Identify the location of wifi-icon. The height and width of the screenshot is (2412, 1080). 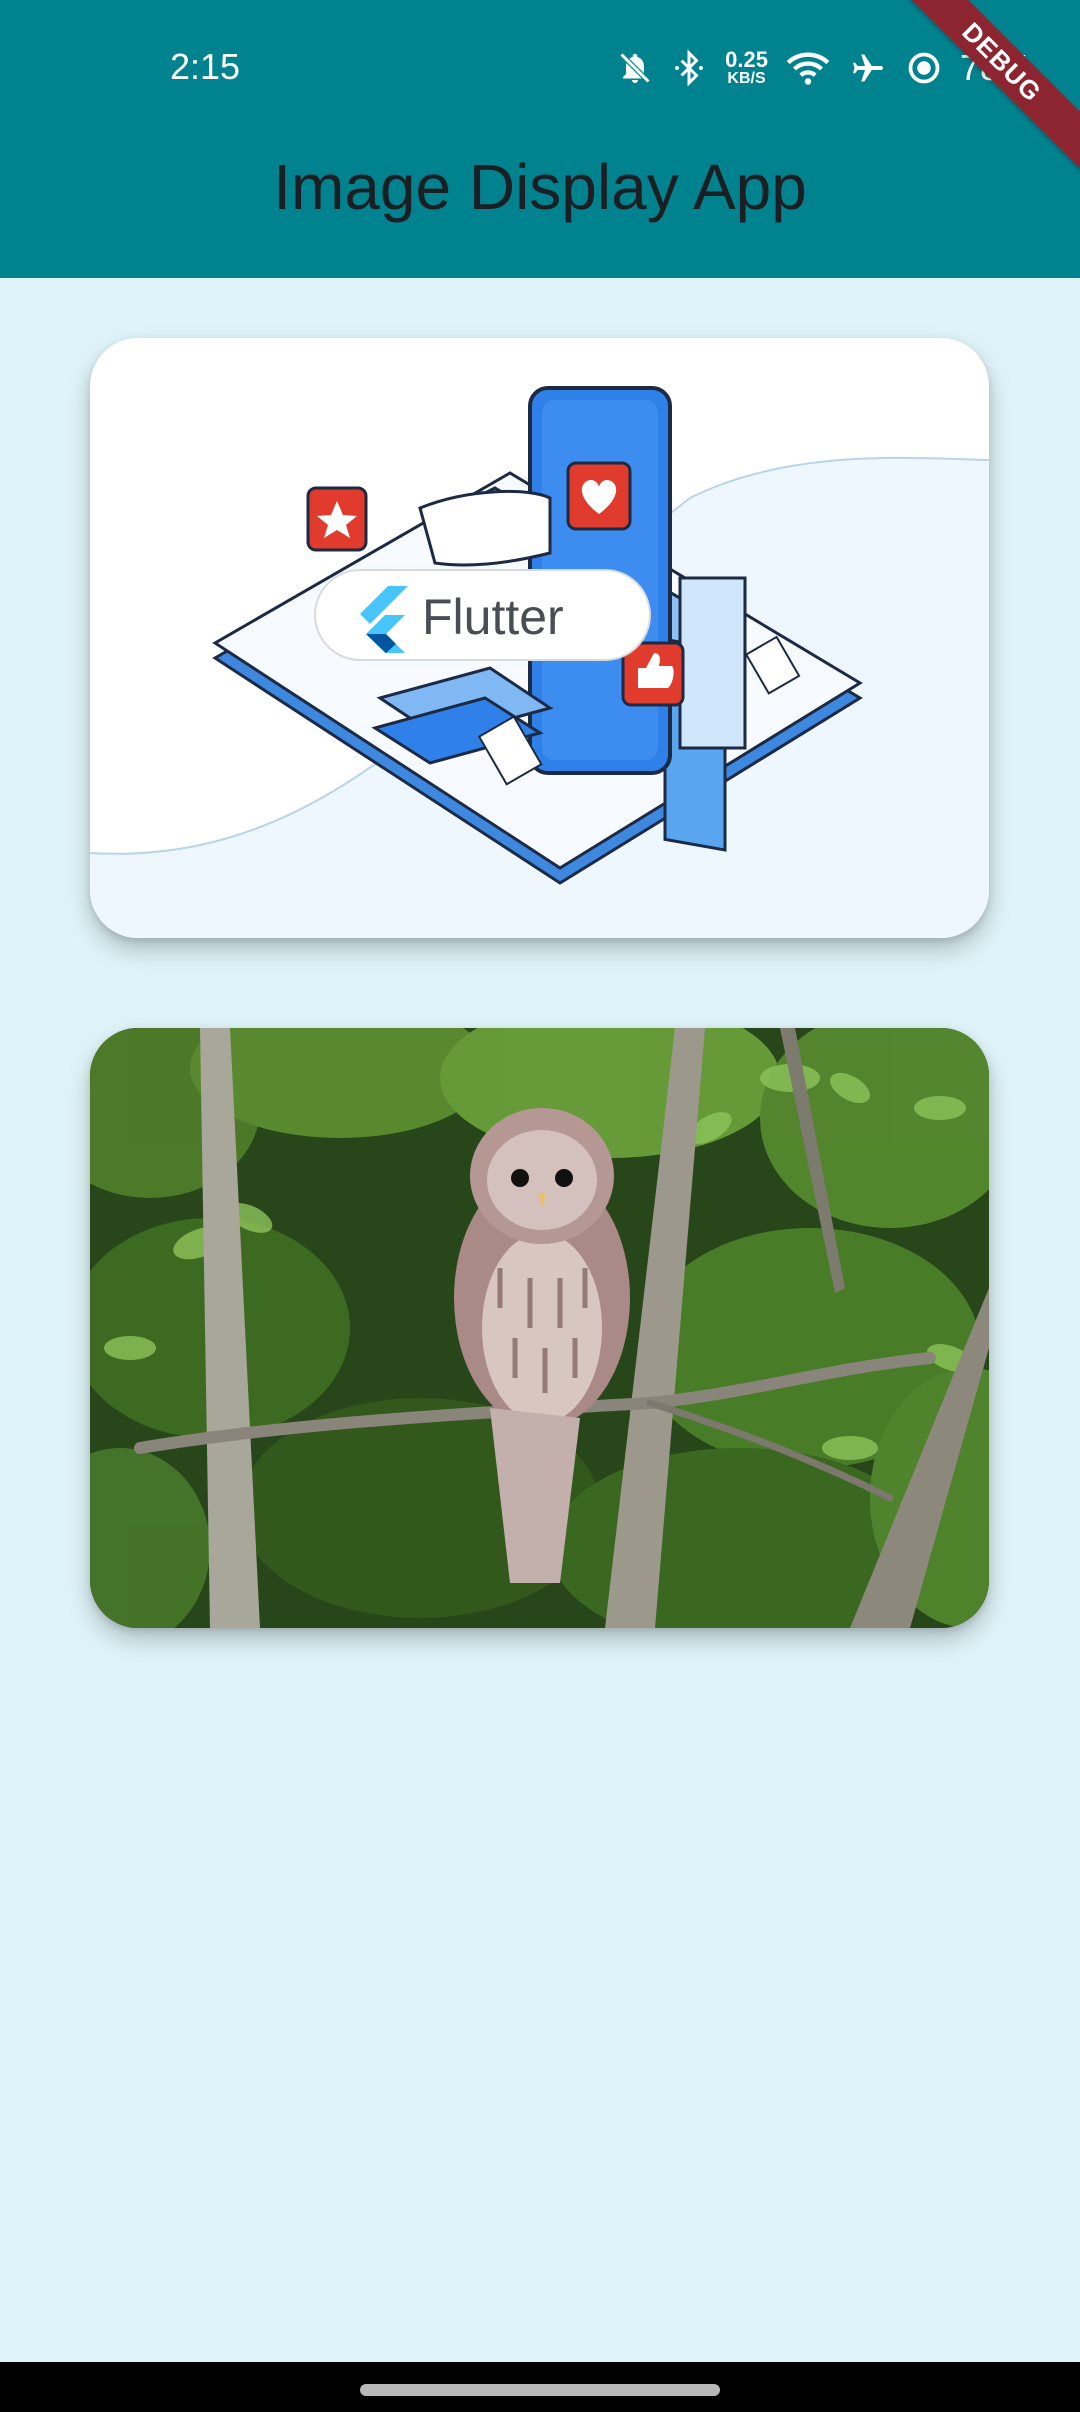
(808, 68).